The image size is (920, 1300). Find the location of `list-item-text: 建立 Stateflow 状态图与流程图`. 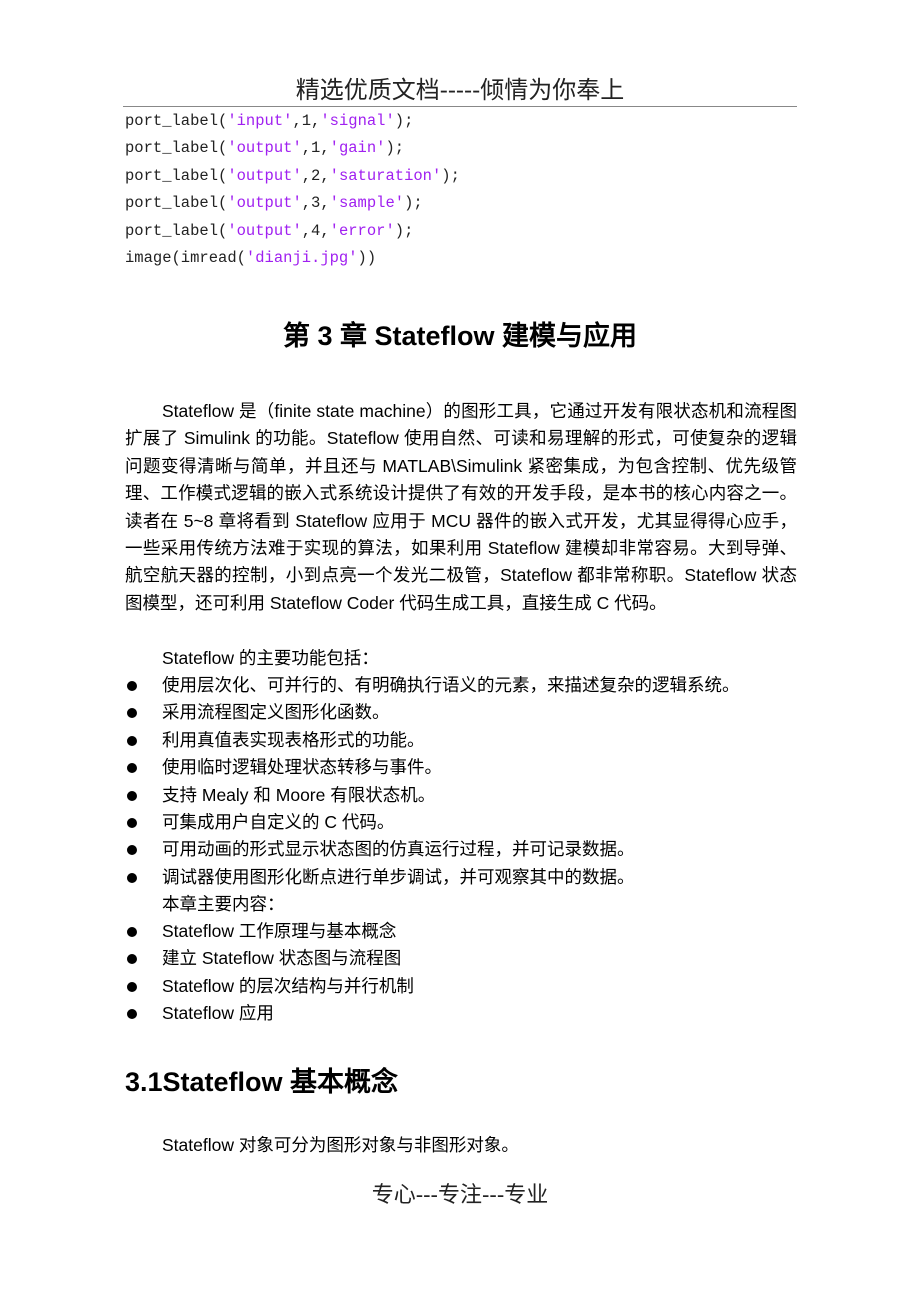

list-item-text: 建立 Stateflow 状态图与流程图 is located at coordinates (282, 958).